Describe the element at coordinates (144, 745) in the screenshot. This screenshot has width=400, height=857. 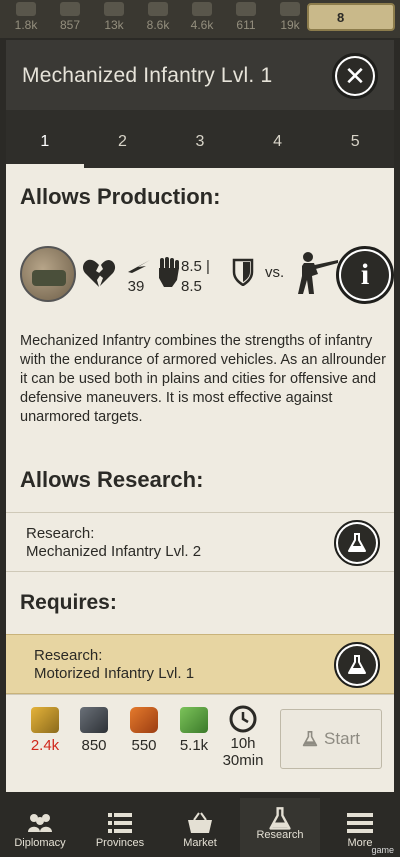
I see `cost-oil-value: 550` at that location.